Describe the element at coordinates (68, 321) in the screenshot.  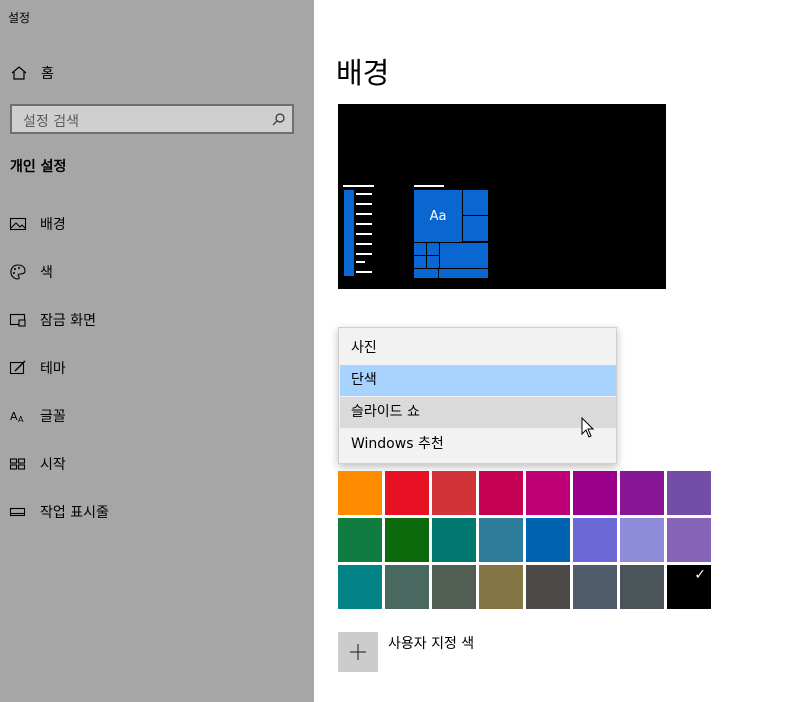
I see `sidebar-item-label: 잠금 화면` at that location.